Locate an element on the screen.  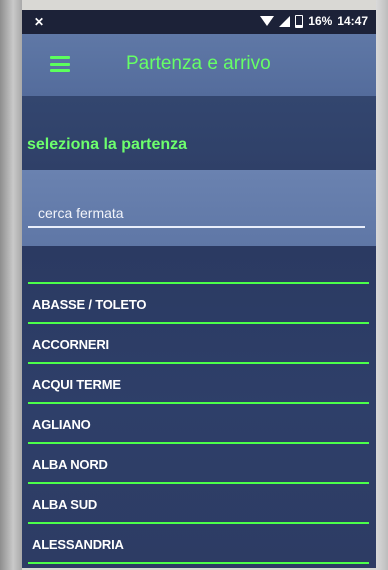
stop-label: ACQUI TERME is located at coordinates (76, 384).